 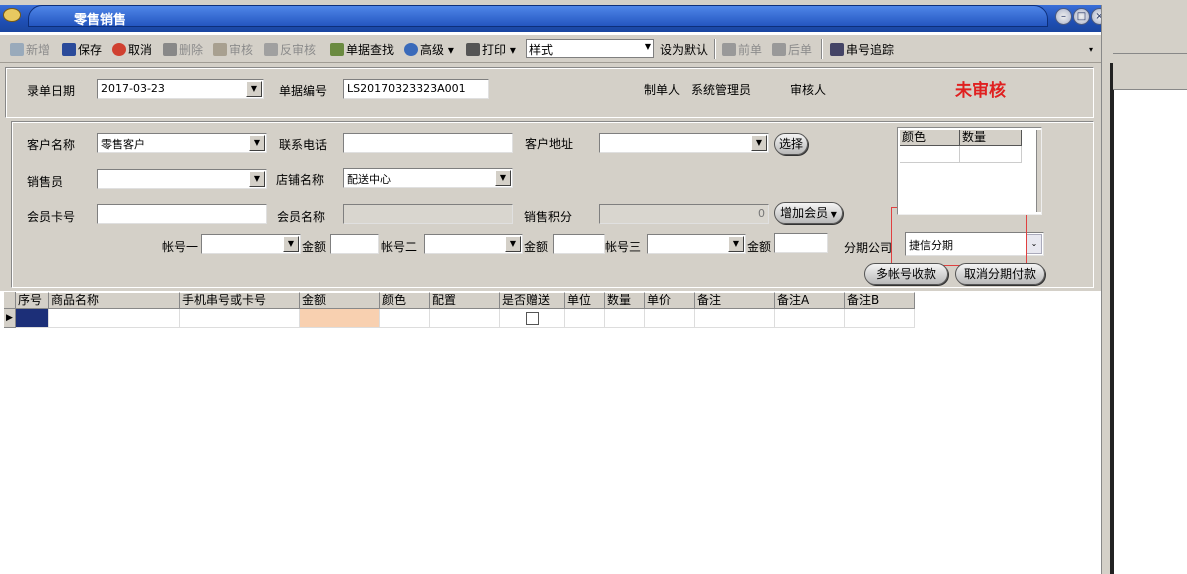 What do you see at coordinates (810, 318) in the screenshot?
I see `grid-cell-remark-a` at bounding box center [810, 318].